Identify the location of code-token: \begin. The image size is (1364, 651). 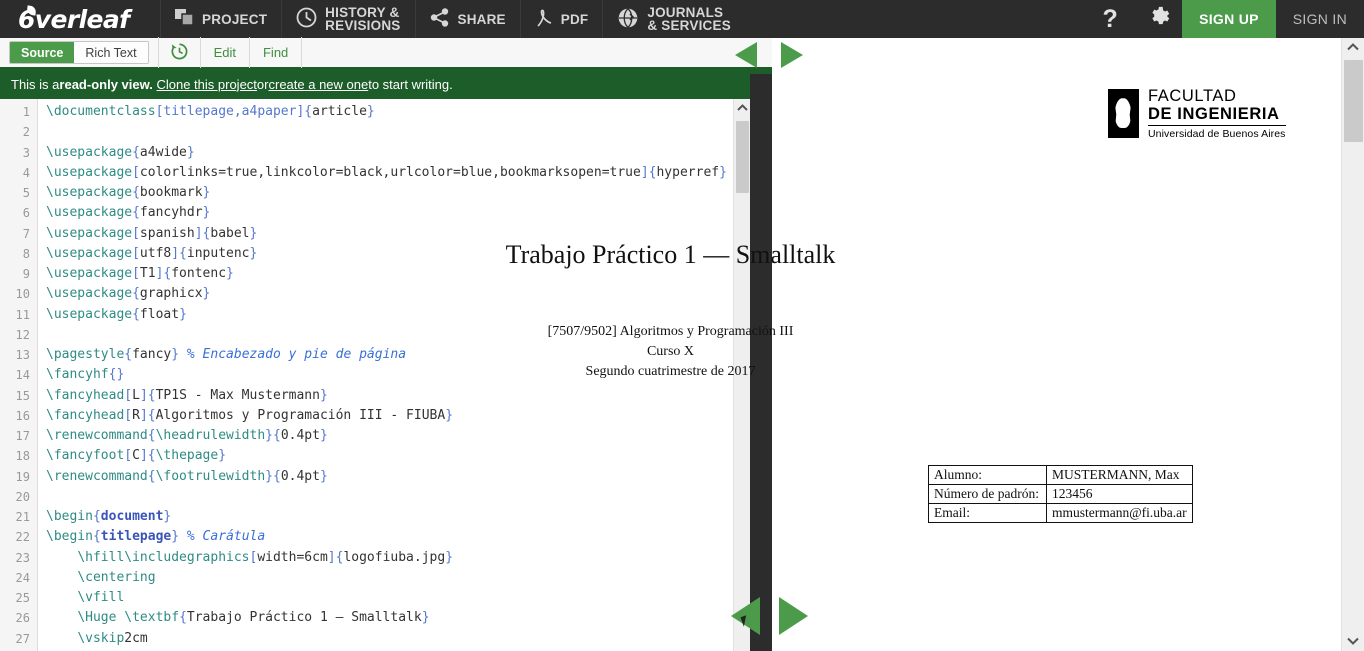
(69, 537).